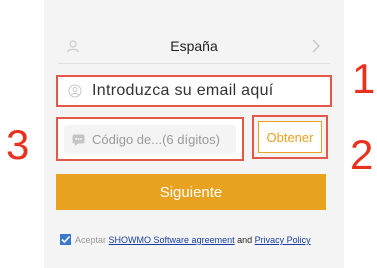 The height and width of the screenshot is (268, 377). I want to click on code-field-highlight, so click(150, 139).